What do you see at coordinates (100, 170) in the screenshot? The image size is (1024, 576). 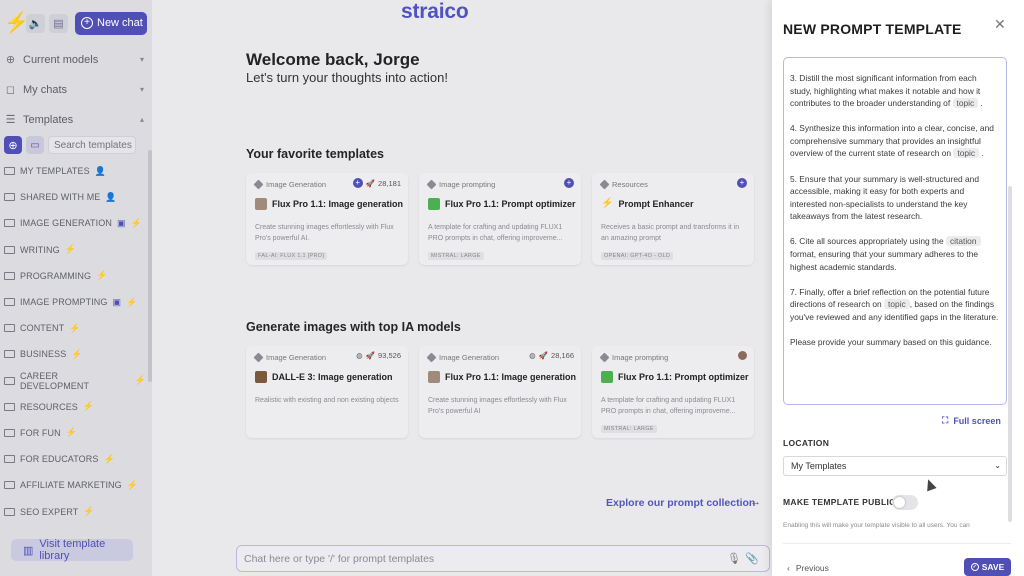 I see `user-icon: 👤` at bounding box center [100, 170].